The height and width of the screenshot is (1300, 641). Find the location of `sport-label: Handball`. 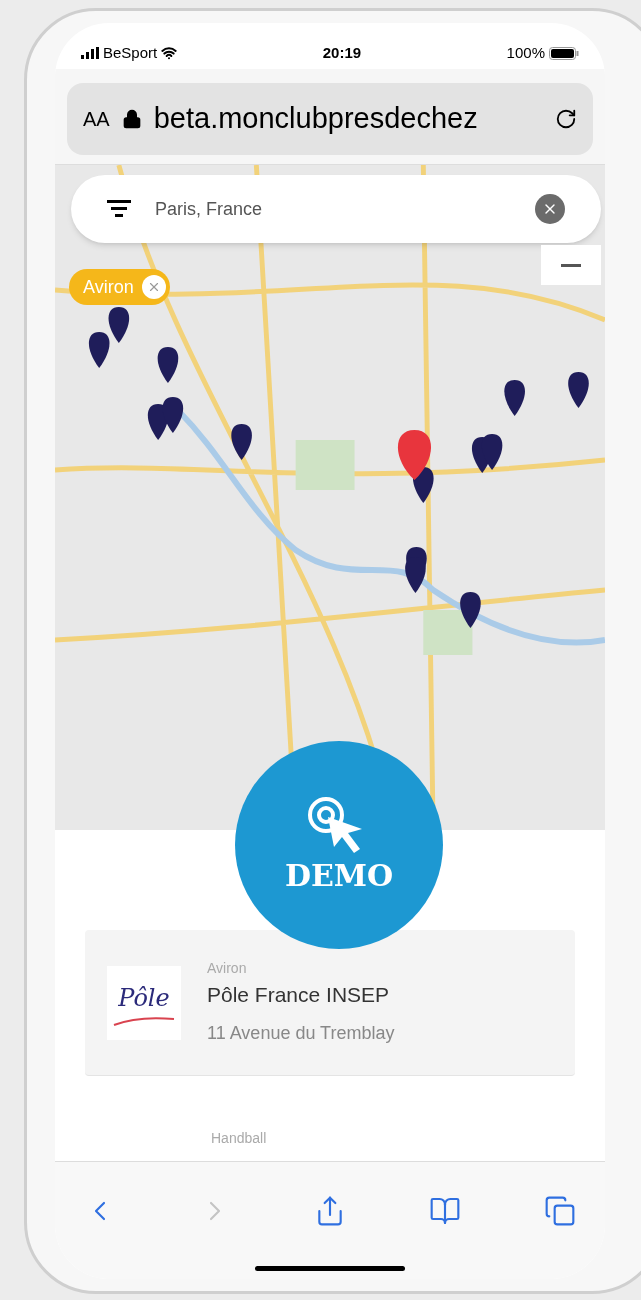

sport-label: Handball is located at coordinates (239, 1138).